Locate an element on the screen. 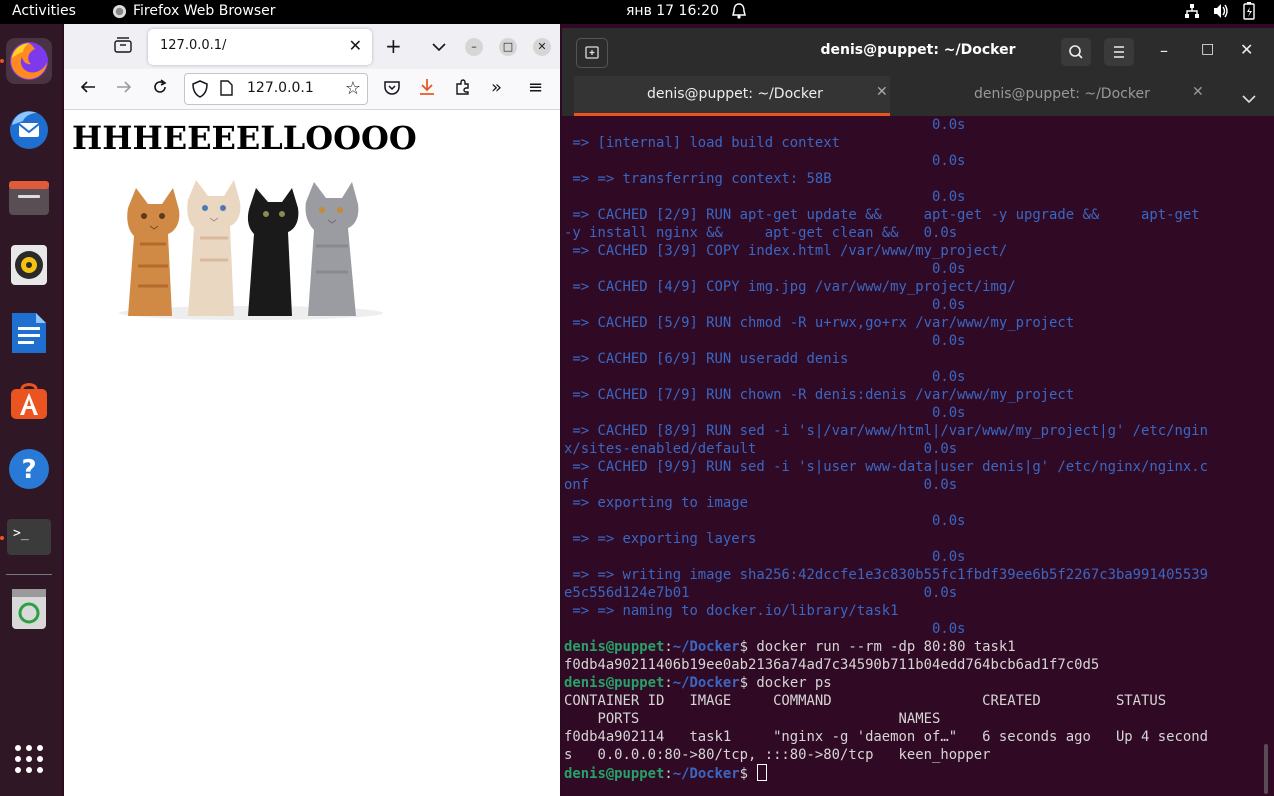  files-icon is located at coordinates (29, 198).